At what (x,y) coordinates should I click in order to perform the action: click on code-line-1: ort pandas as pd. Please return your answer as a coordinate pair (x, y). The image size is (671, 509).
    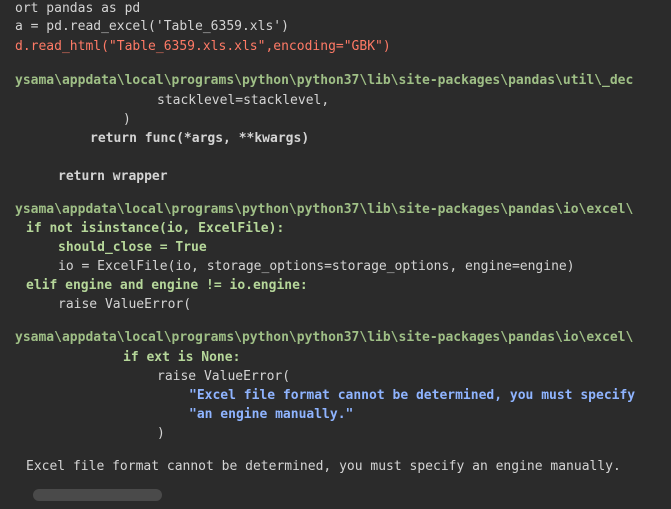
    Looking at the image, I should click on (78, 8).